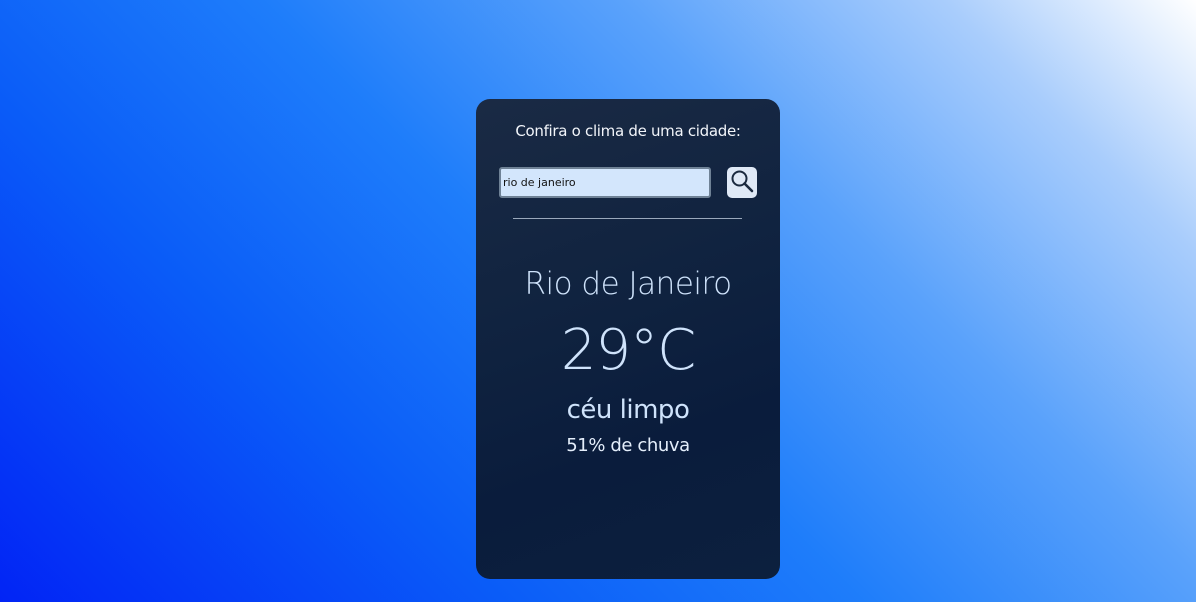  What do you see at coordinates (628, 131) in the screenshot?
I see `search-prompt: Confira o clima de uma cidade:` at bounding box center [628, 131].